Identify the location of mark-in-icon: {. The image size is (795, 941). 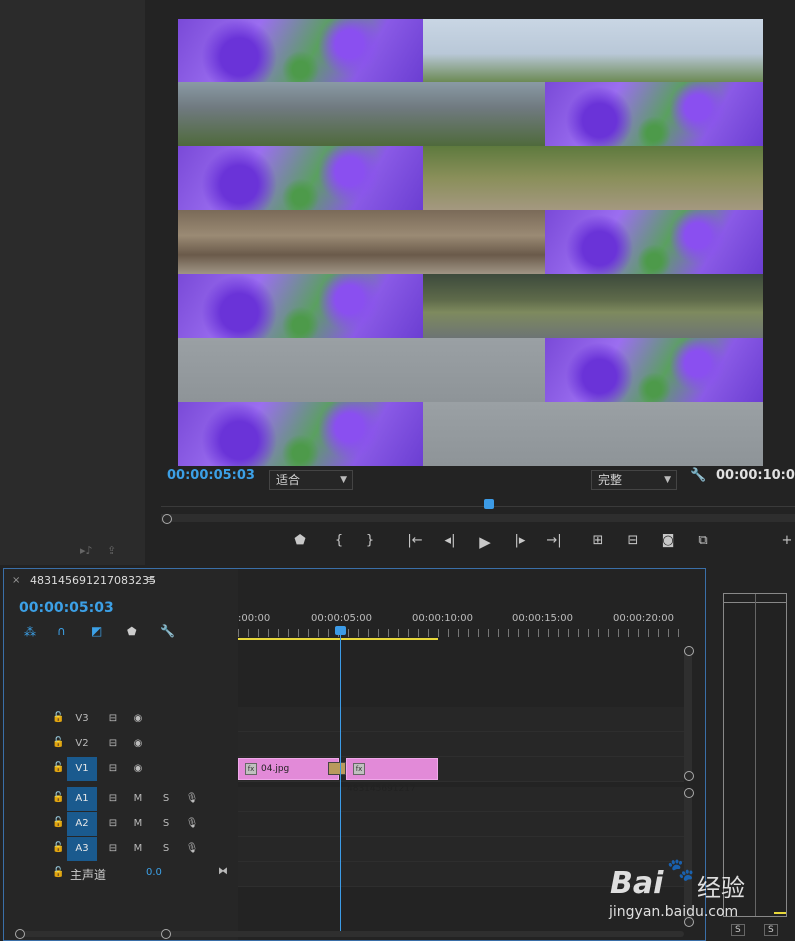
(339, 540).